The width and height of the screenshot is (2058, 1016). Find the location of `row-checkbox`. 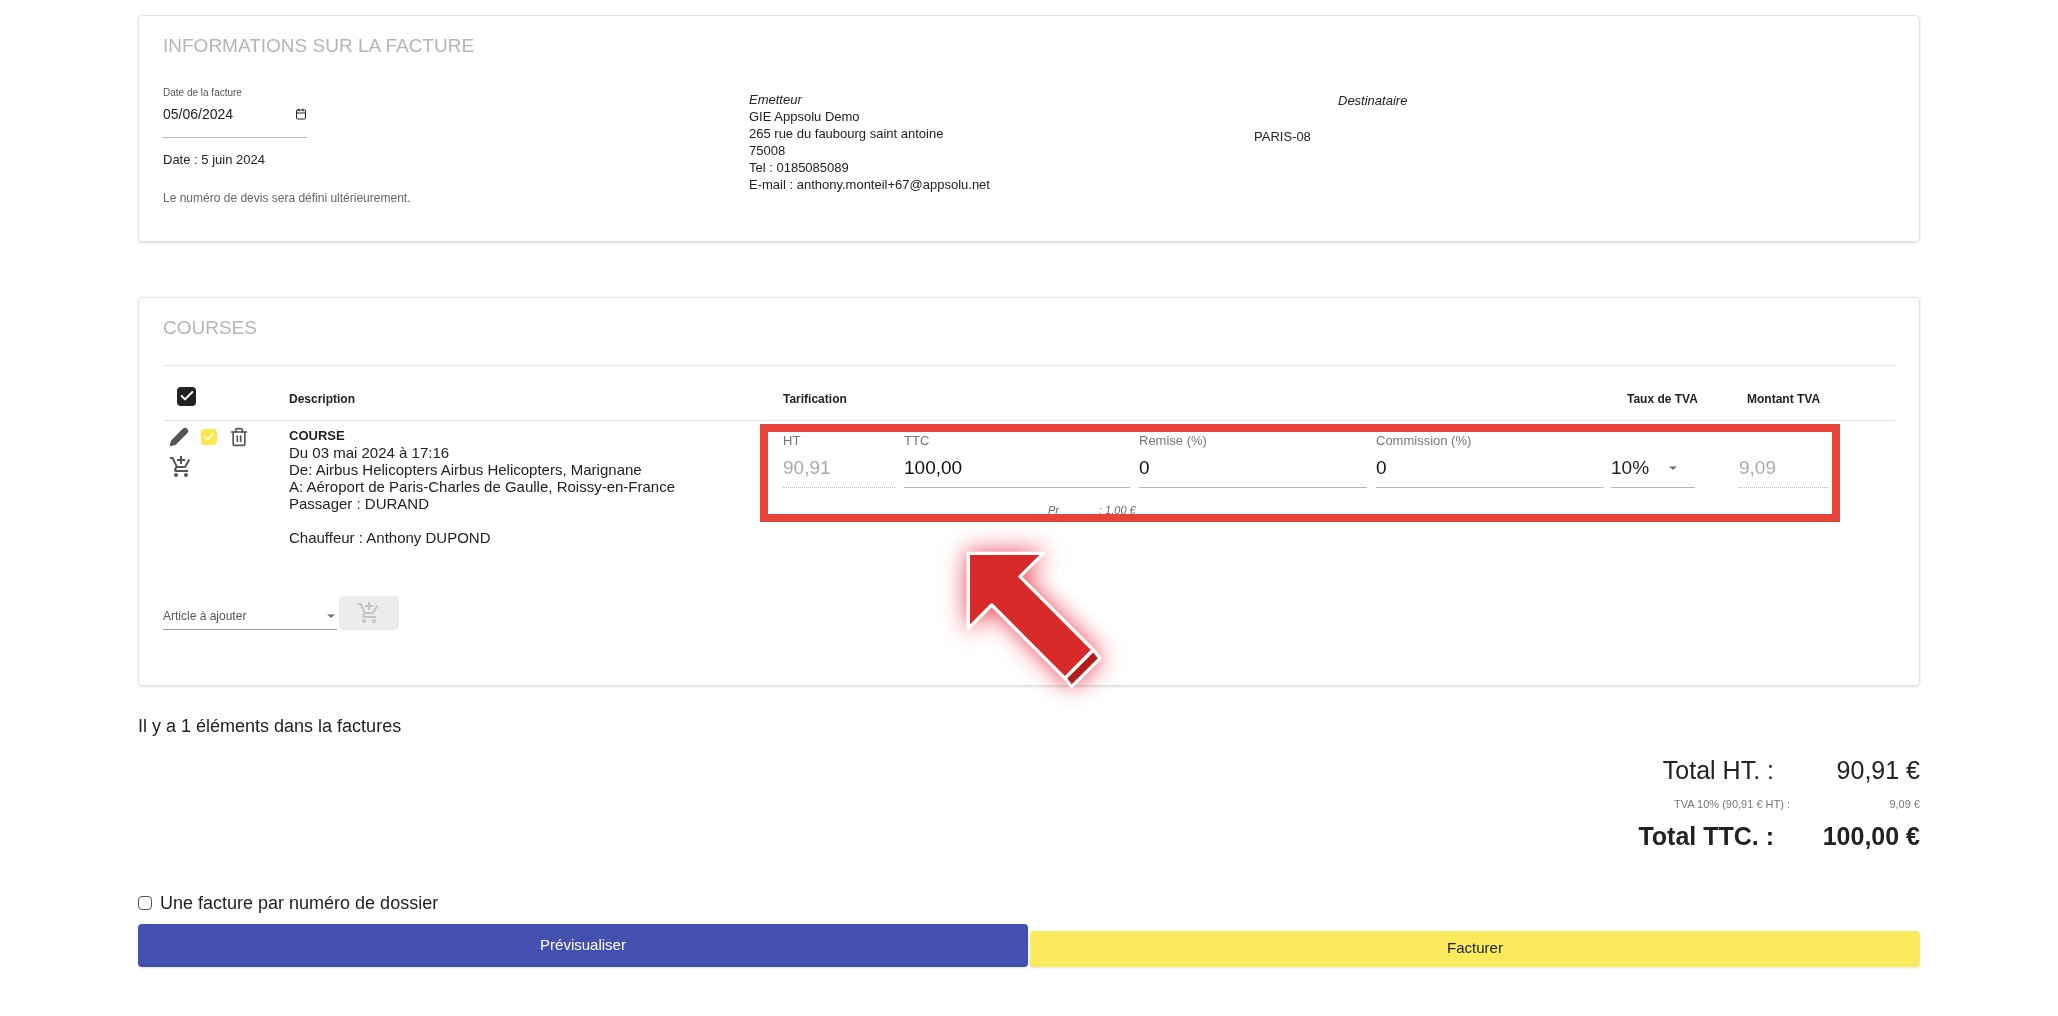

row-checkbox is located at coordinates (209, 436).